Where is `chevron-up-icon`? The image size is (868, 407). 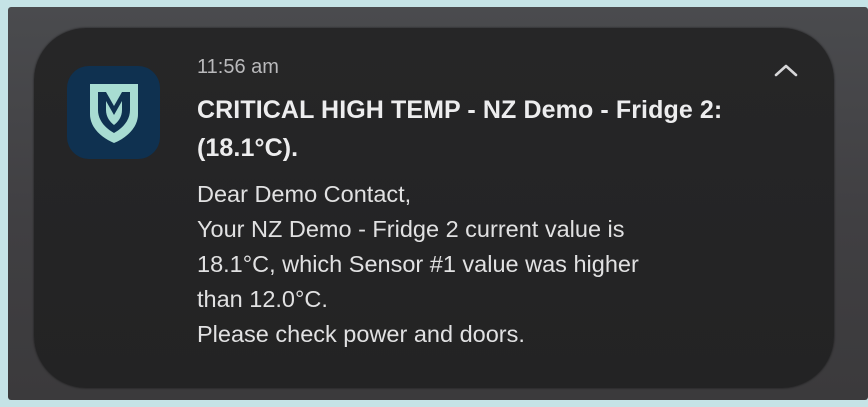
chevron-up-icon is located at coordinates (786, 70).